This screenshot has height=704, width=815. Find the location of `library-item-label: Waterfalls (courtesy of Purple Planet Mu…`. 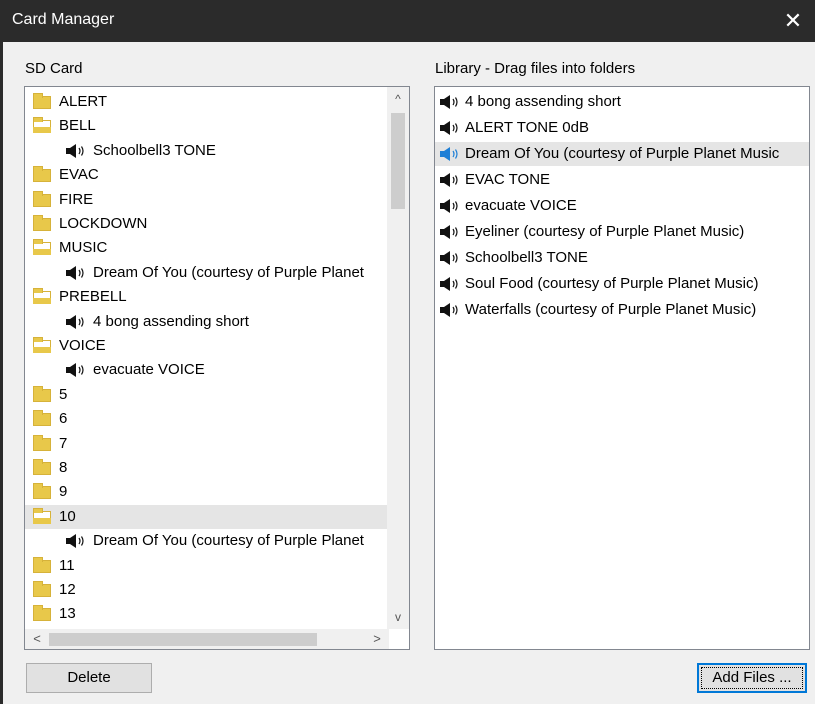

library-item-label: Waterfalls (courtesy of Purple Planet Mu… is located at coordinates (611, 309).